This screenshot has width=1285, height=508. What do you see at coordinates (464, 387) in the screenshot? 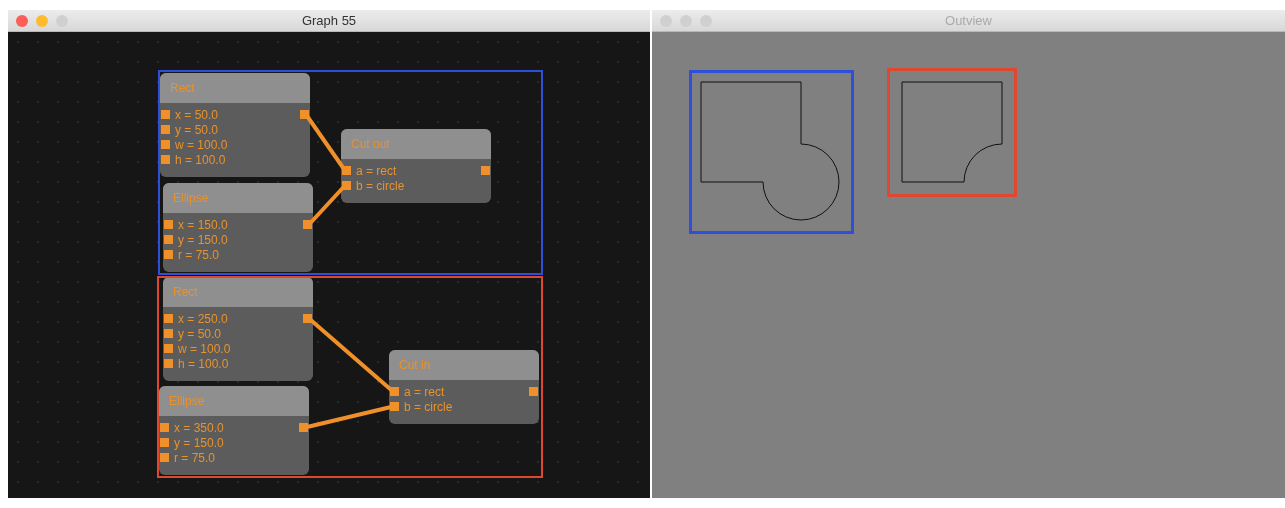
I see `graph-node: Cut in a = rect b = circle` at bounding box center [464, 387].